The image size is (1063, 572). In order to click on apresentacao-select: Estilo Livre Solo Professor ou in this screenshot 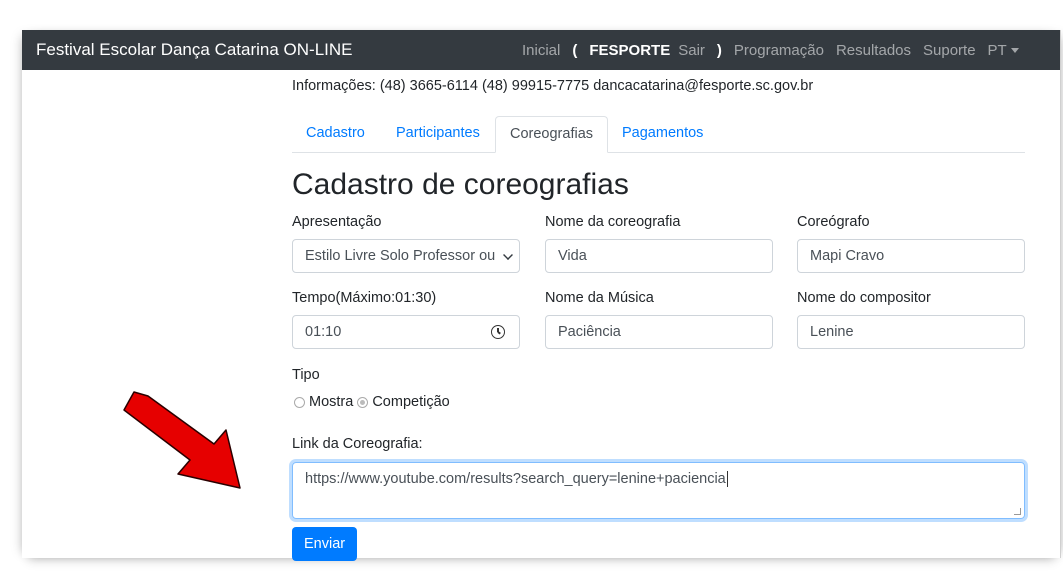, I will do `click(406, 256)`.